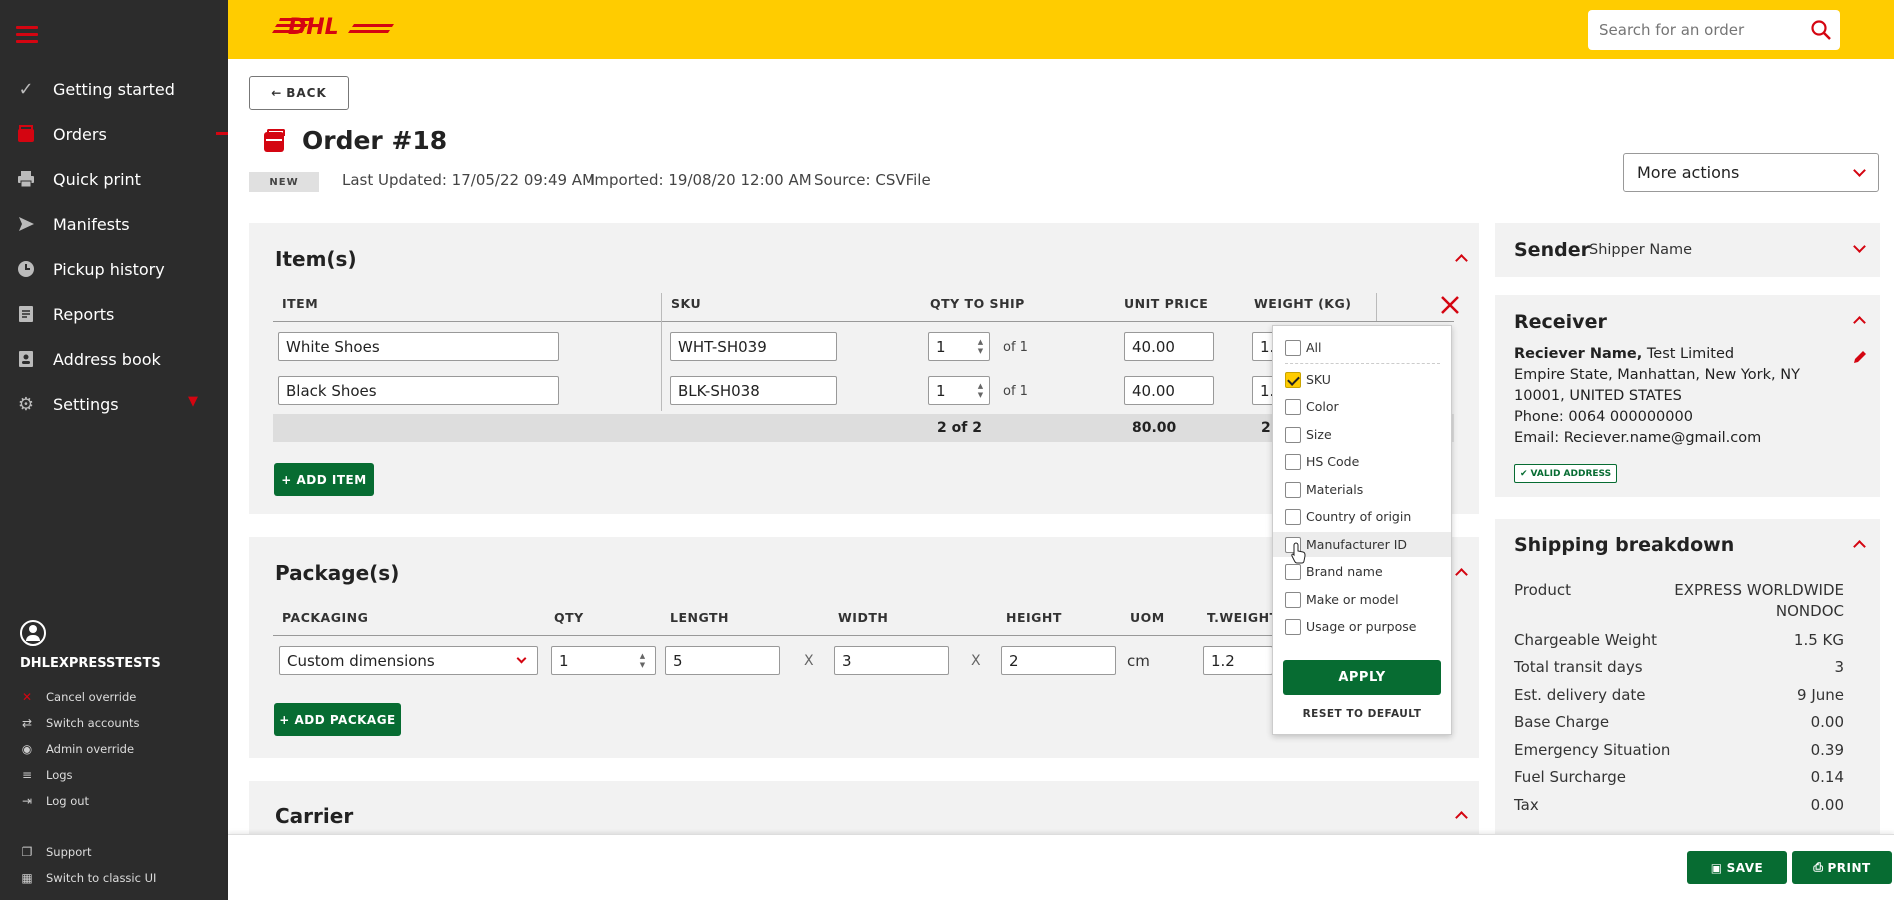  I want to click on search-input, so click(1701, 30).